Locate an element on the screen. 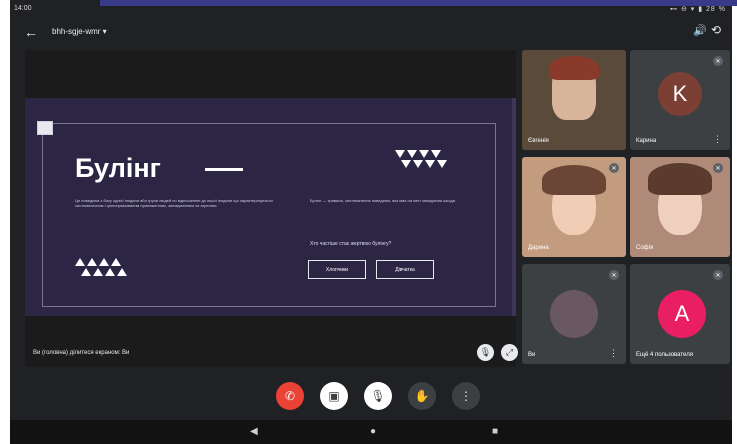 This screenshot has height=444, width=737. speaker-icon: 🔊 is located at coordinates (700, 30).